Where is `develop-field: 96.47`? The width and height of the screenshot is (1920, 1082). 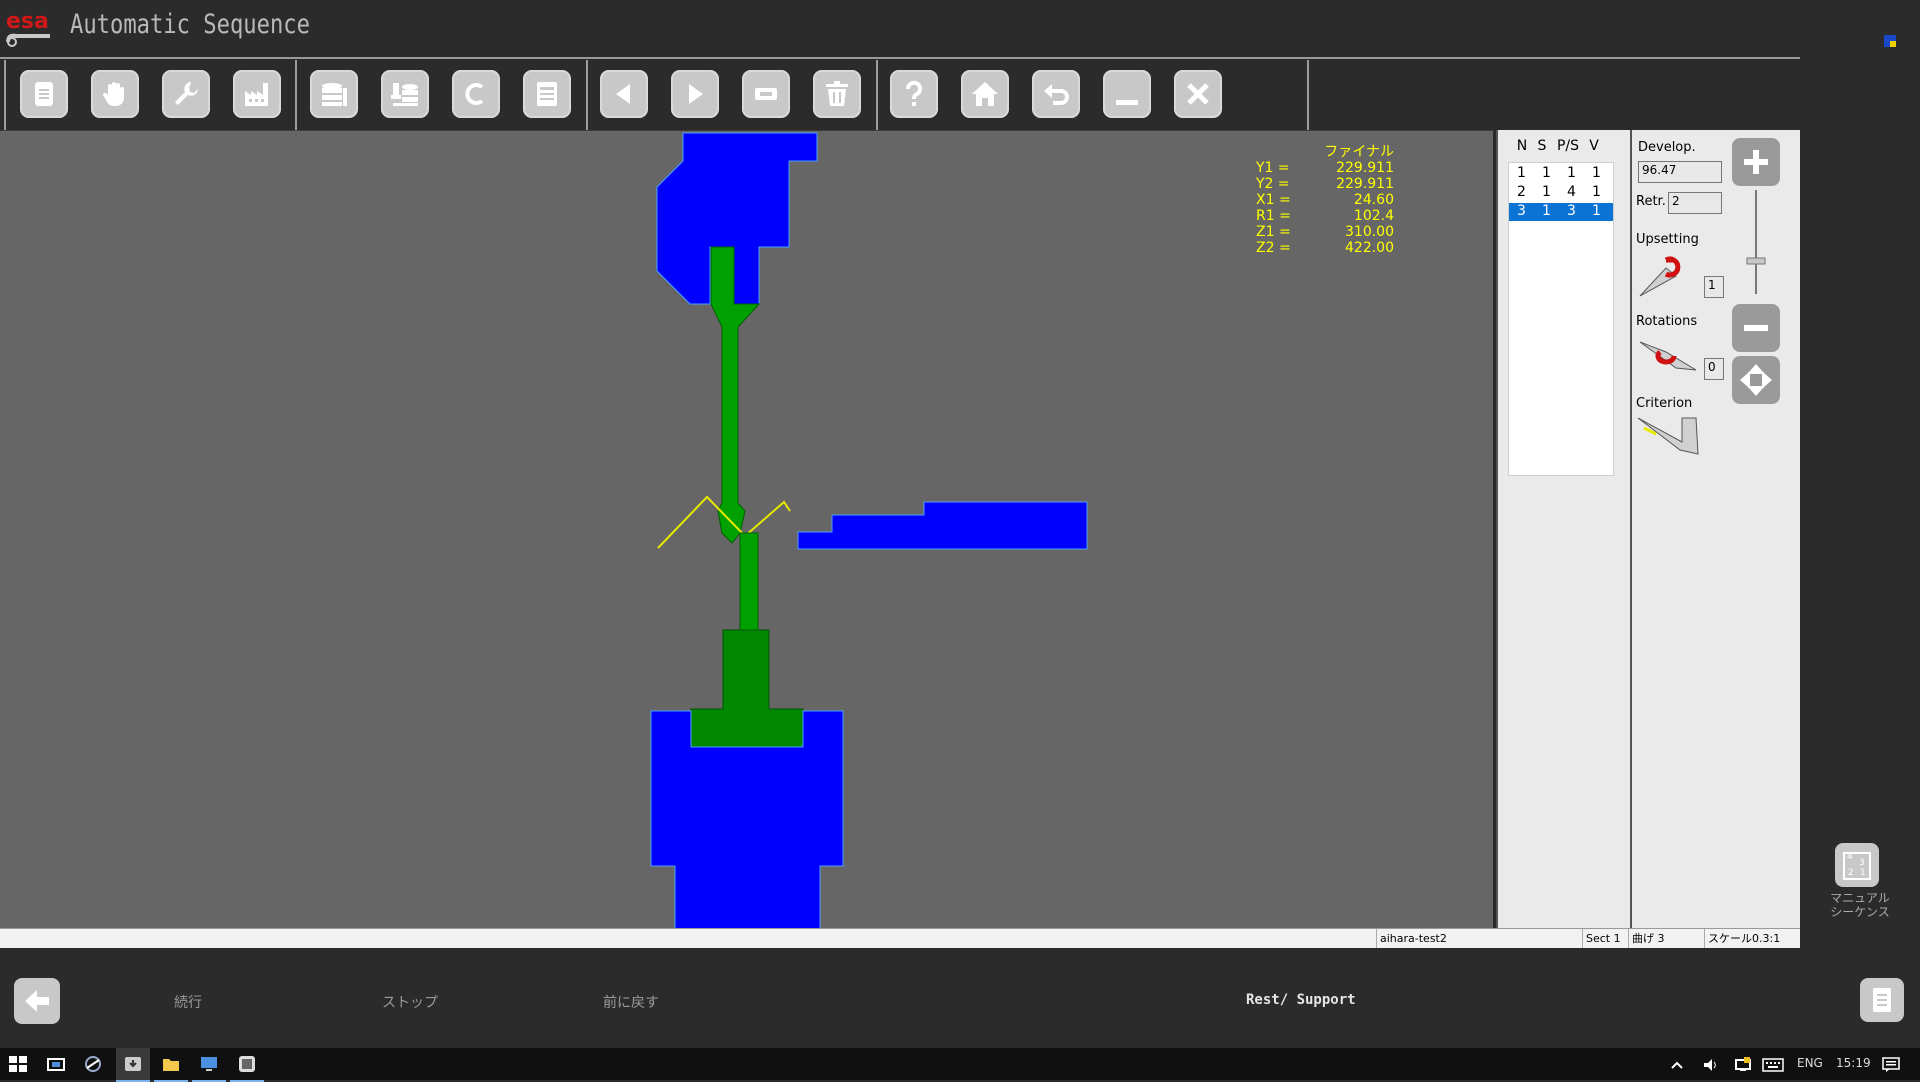
develop-field: 96.47 is located at coordinates (1680, 172).